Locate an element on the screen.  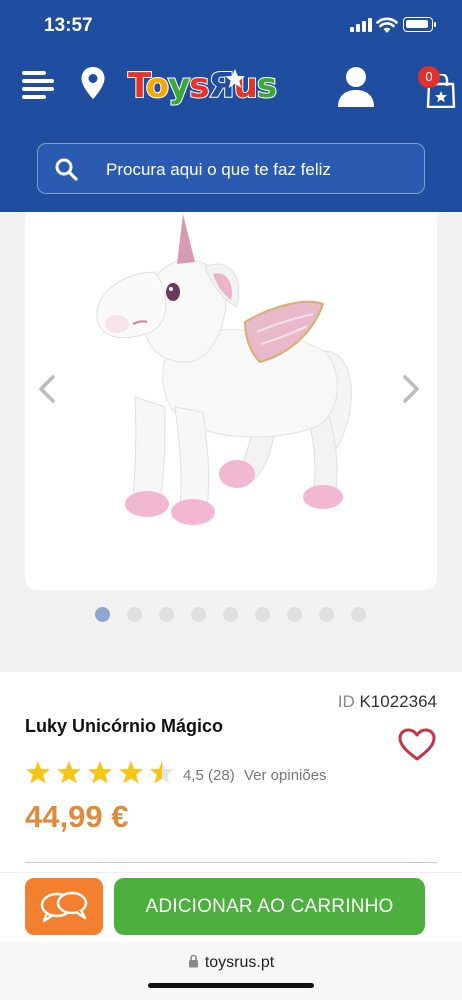
status-time: 13:57 is located at coordinates (68, 25).